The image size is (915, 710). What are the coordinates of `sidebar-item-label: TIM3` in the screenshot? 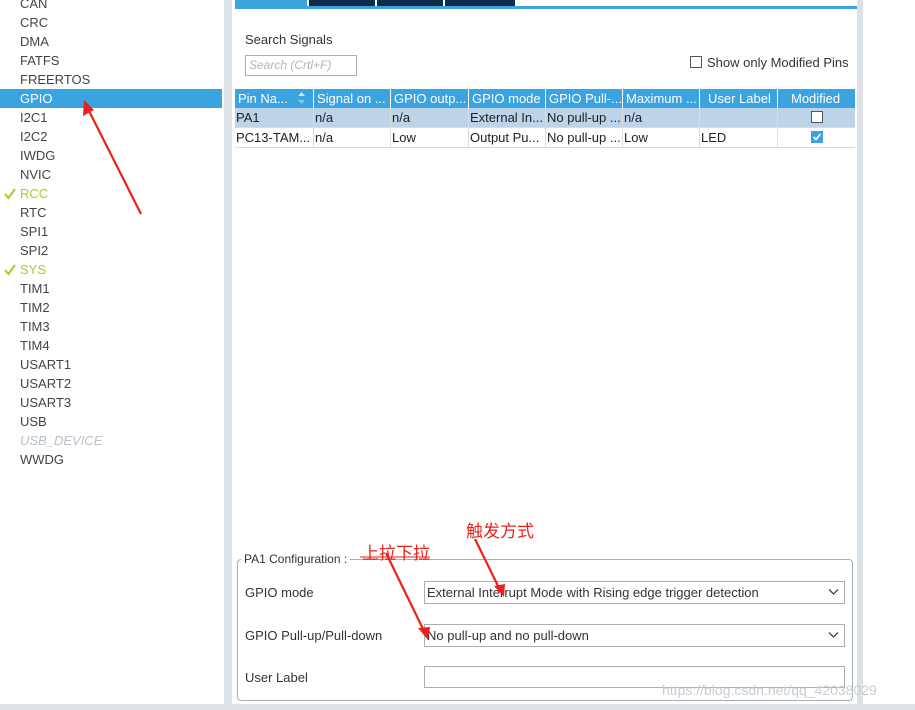 It's located at (35, 326).